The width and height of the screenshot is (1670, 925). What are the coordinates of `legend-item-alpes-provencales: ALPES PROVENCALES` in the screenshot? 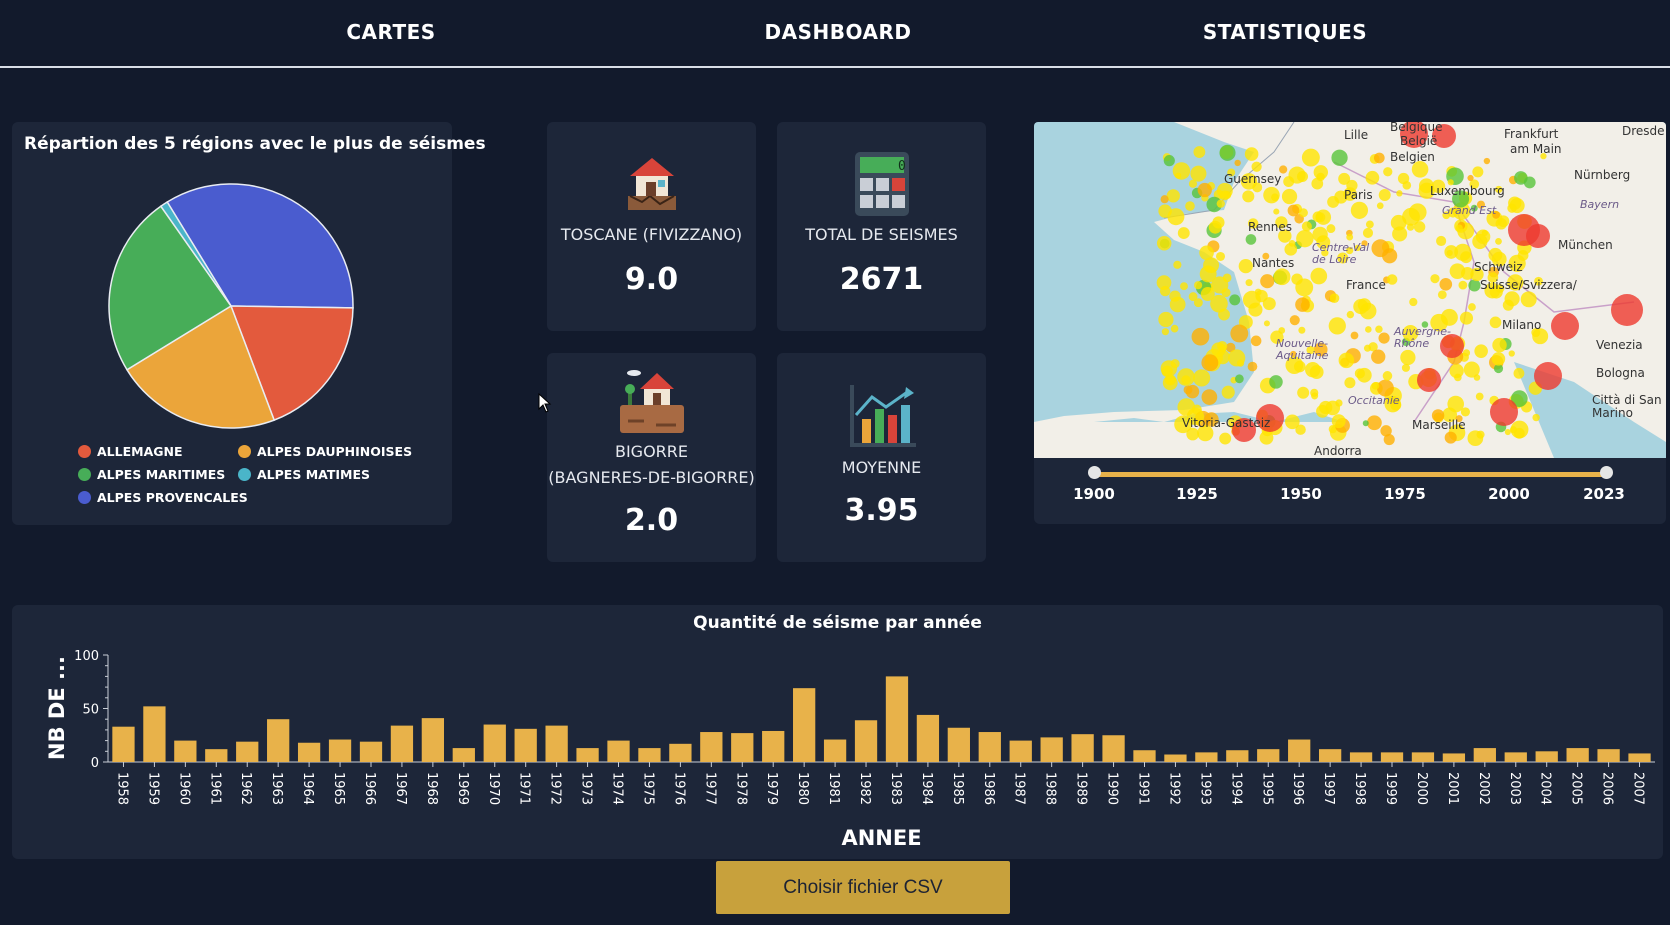 It's located at (163, 497).